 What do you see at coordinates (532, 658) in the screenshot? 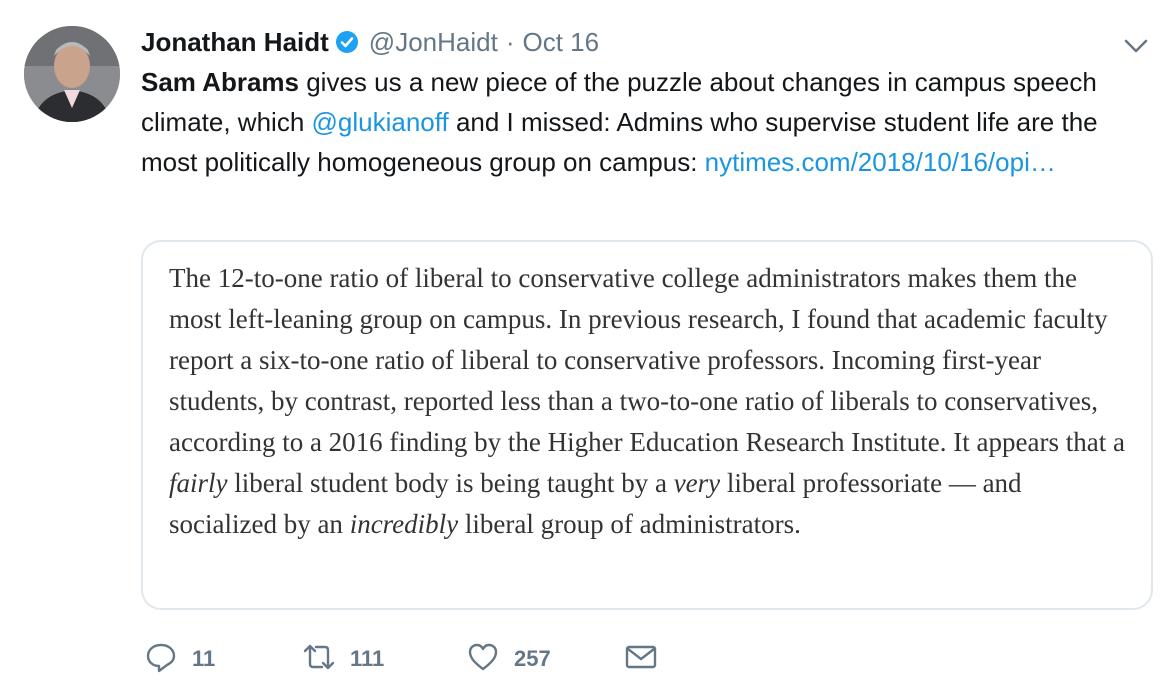
I see `like-count: 257` at bounding box center [532, 658].